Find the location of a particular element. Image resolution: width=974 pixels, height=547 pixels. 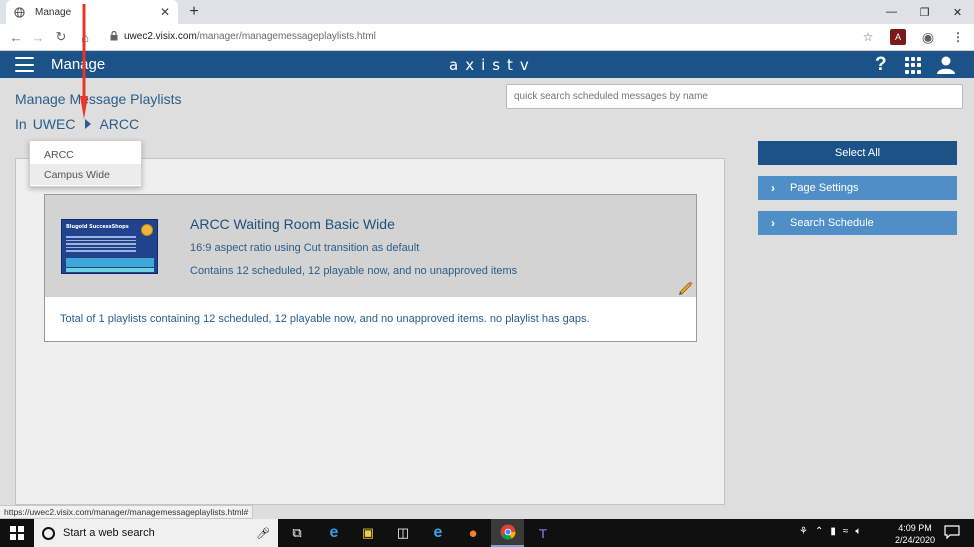

restore-icon: ❐ is located at coordinates (924, 12).